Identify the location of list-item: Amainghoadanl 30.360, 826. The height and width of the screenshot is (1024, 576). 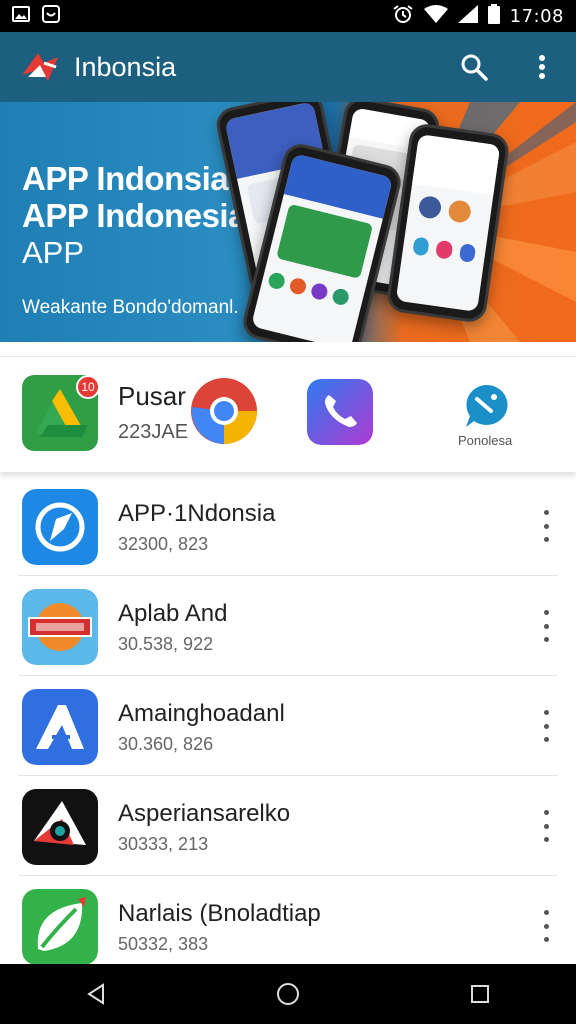
(288, 726).